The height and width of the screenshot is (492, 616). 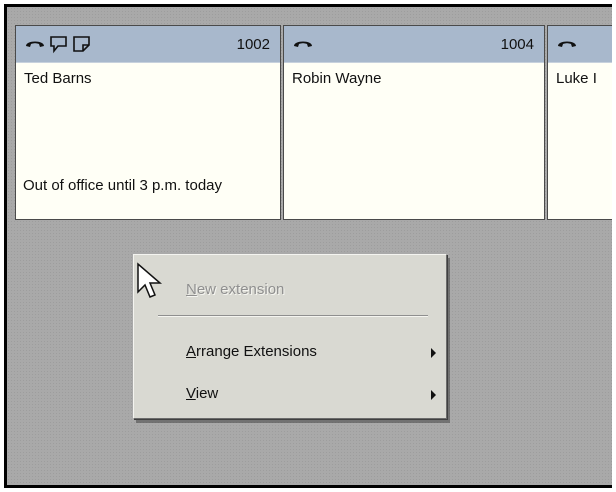 I want to click on menu-separator, so click(x=293, y=316).